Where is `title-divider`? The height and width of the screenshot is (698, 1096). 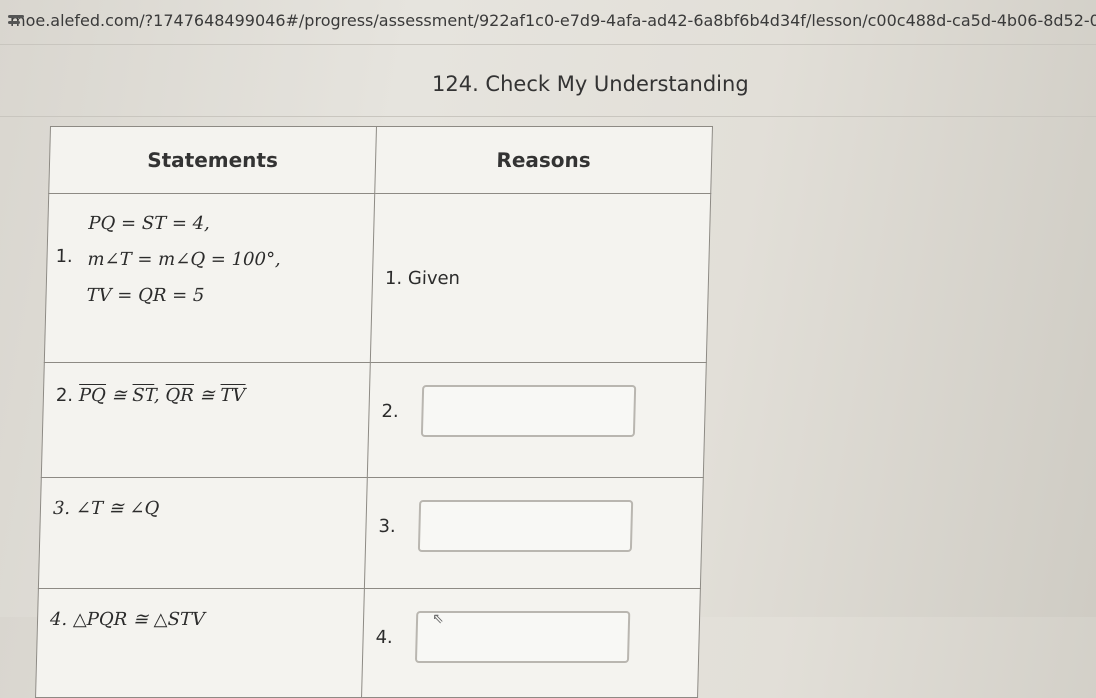 title-divider is located at coordinates (548, 116).